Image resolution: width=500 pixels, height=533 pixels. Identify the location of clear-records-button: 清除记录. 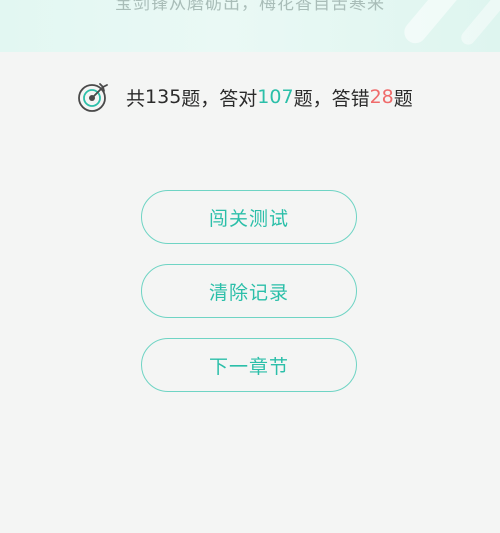
(249, 291).